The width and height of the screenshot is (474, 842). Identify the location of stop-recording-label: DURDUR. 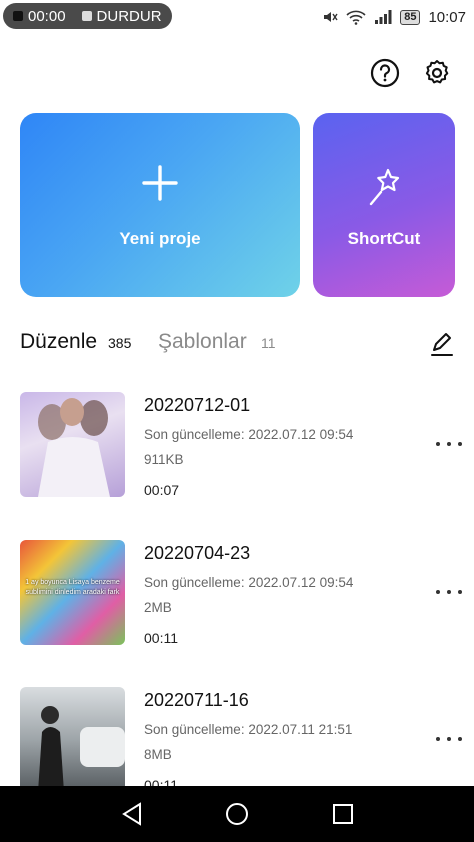
(129, 16).